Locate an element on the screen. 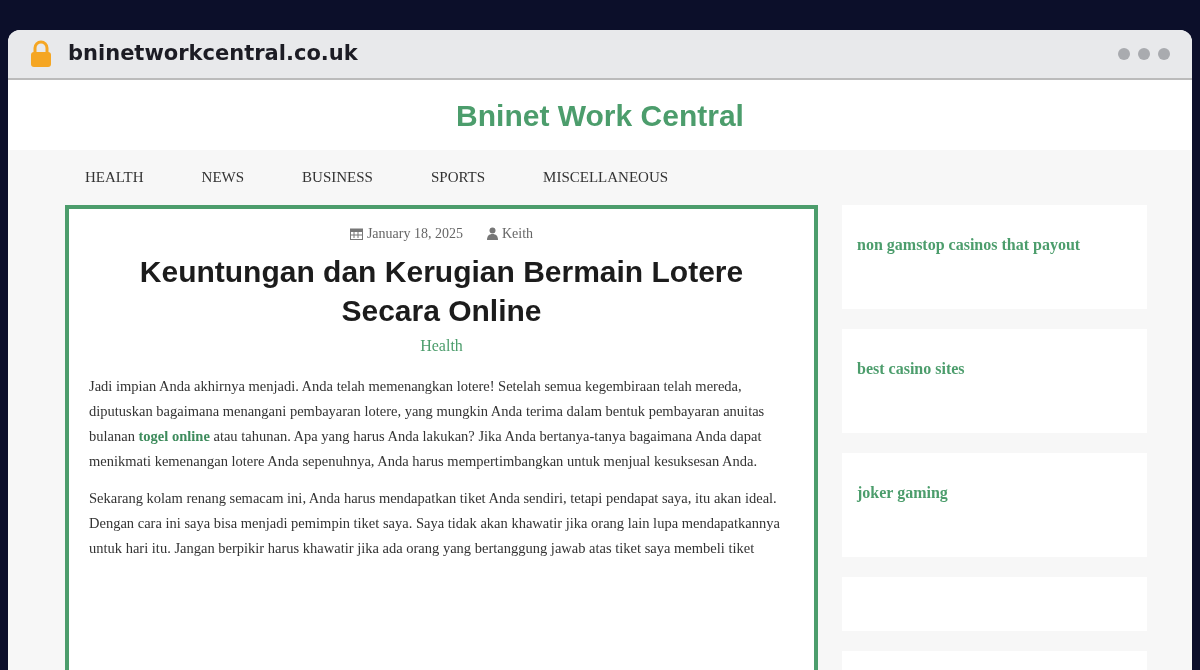  nav-link: MISCELLANEOUS is located at coordinates (606, 177).